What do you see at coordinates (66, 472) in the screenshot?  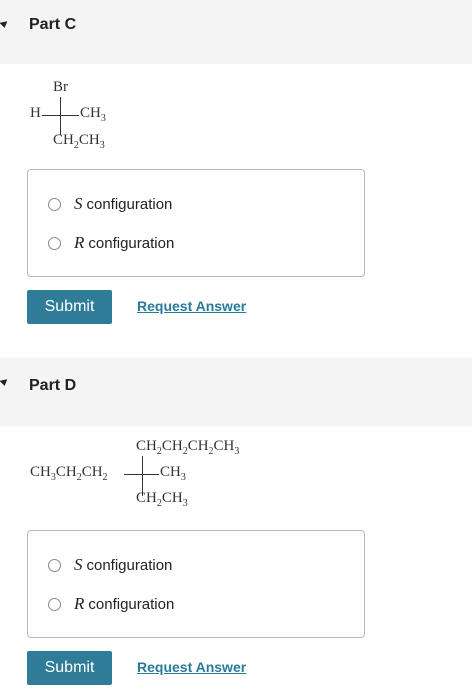 I see `left-b: CH` at bounding box center [66, 472].